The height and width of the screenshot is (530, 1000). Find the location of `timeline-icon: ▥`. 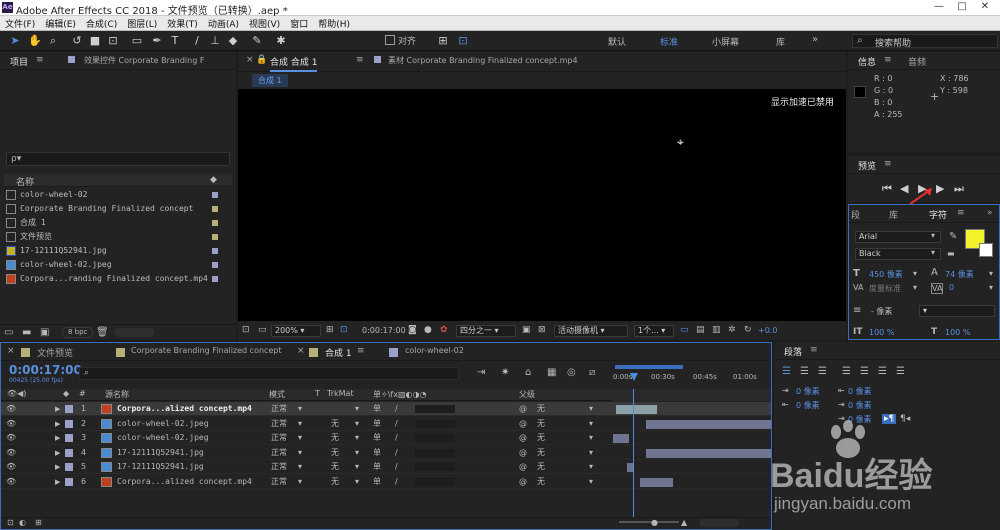

timeline-icon: ▥ is located at coordinates (716, 330).